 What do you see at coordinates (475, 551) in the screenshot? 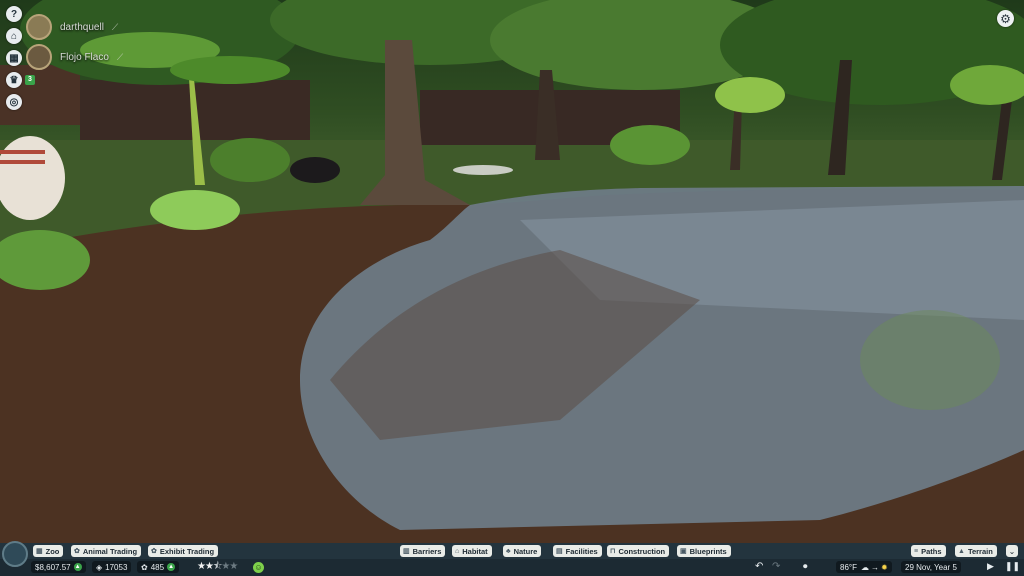
I see `tab-label: Habitat` at bounding box center [475, 551].